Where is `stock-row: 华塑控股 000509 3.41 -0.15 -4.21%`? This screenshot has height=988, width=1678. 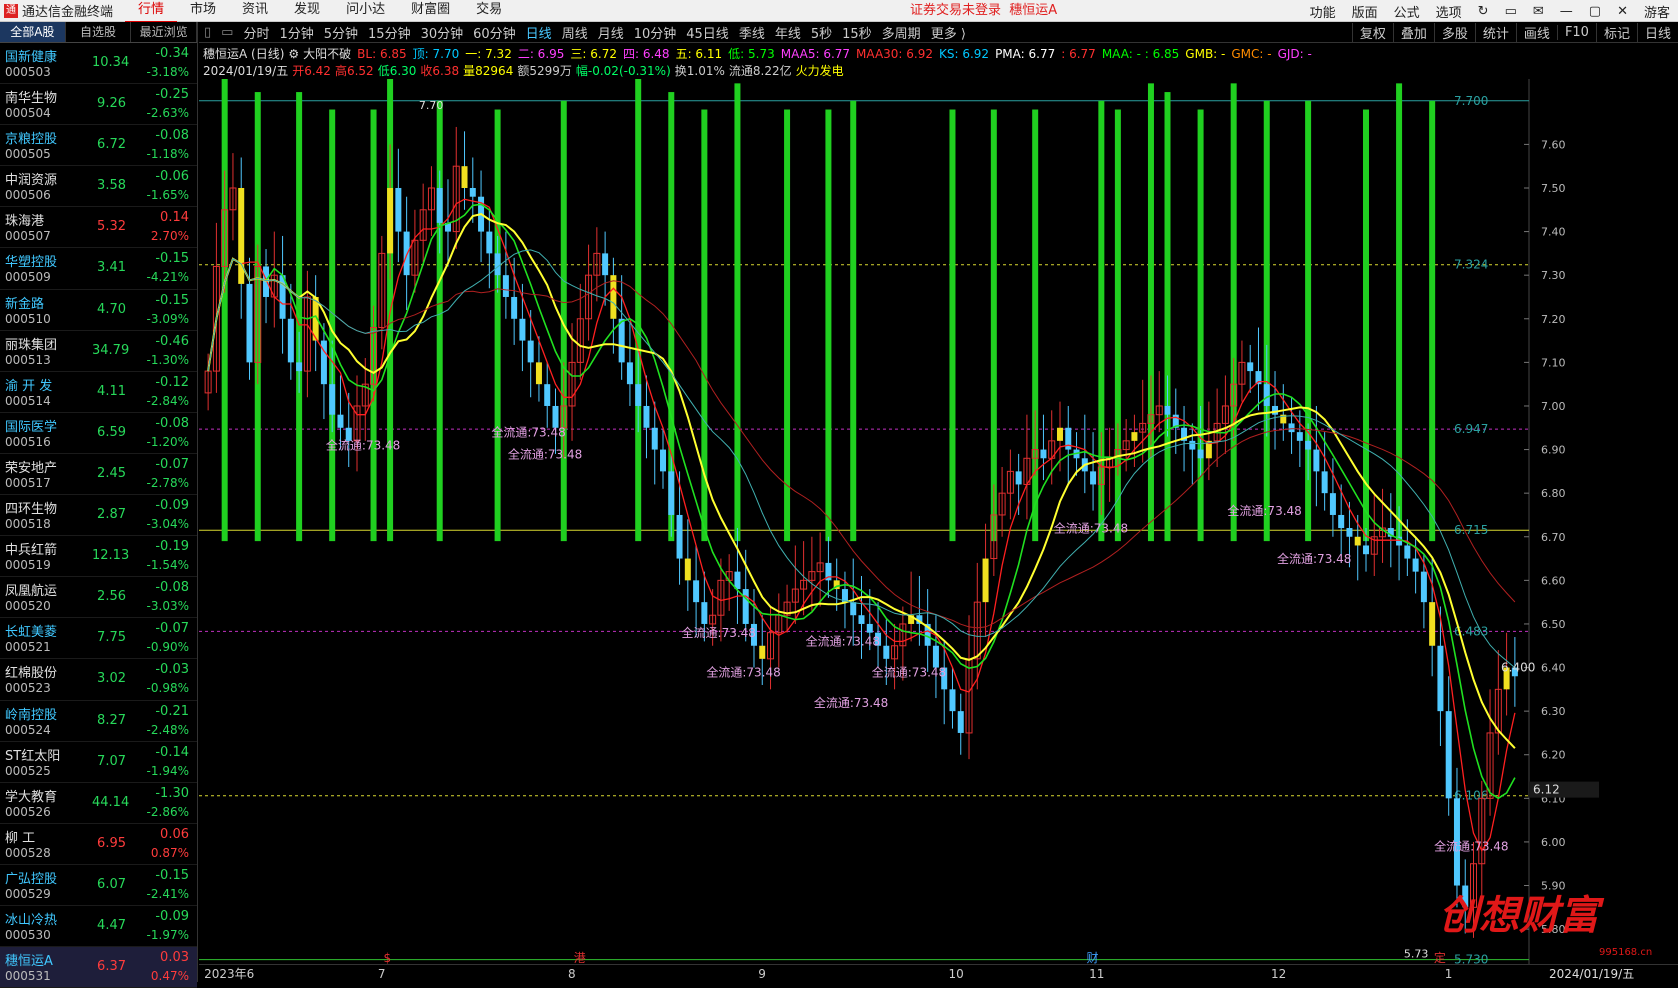
stock-row: 华塑控股 000509 3.41 -0.15 -4.21% is located at coordinates (98, 269).